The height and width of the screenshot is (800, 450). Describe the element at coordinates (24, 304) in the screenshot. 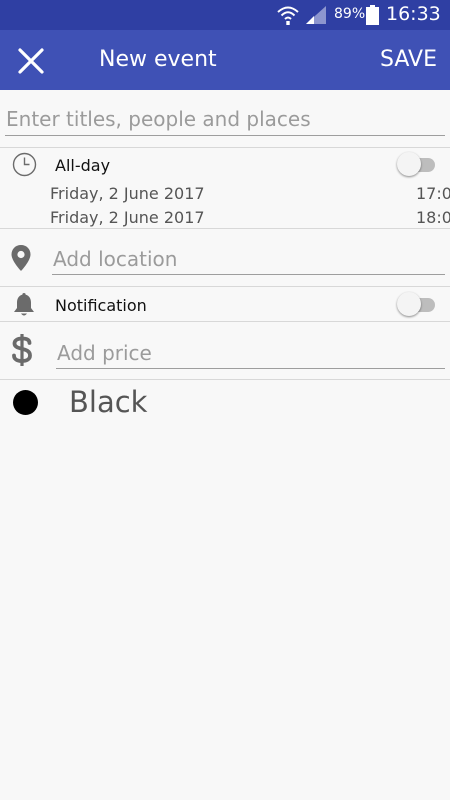

I see `bell-icon` at that location.